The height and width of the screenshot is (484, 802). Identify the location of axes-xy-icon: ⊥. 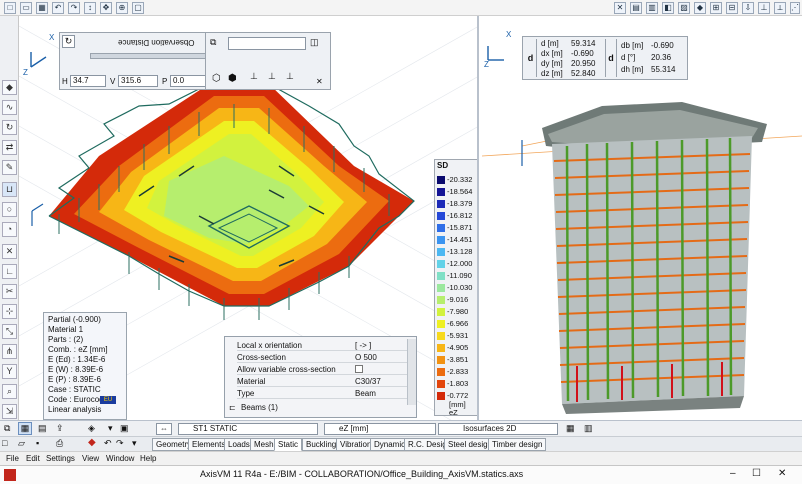
(254, 76).